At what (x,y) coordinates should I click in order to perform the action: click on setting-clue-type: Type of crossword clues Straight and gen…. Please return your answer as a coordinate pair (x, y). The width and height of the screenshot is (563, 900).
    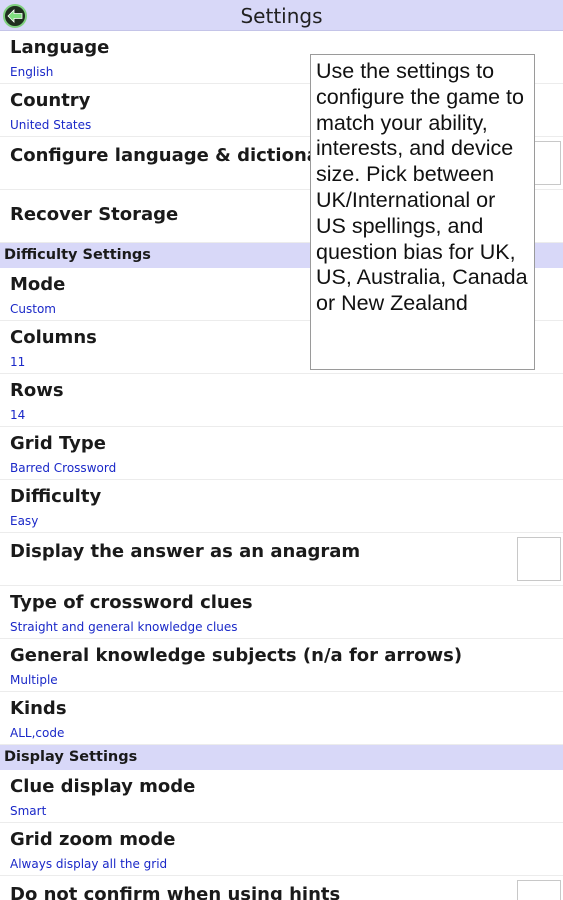
    Looking at the image, I should click on (281, 612).